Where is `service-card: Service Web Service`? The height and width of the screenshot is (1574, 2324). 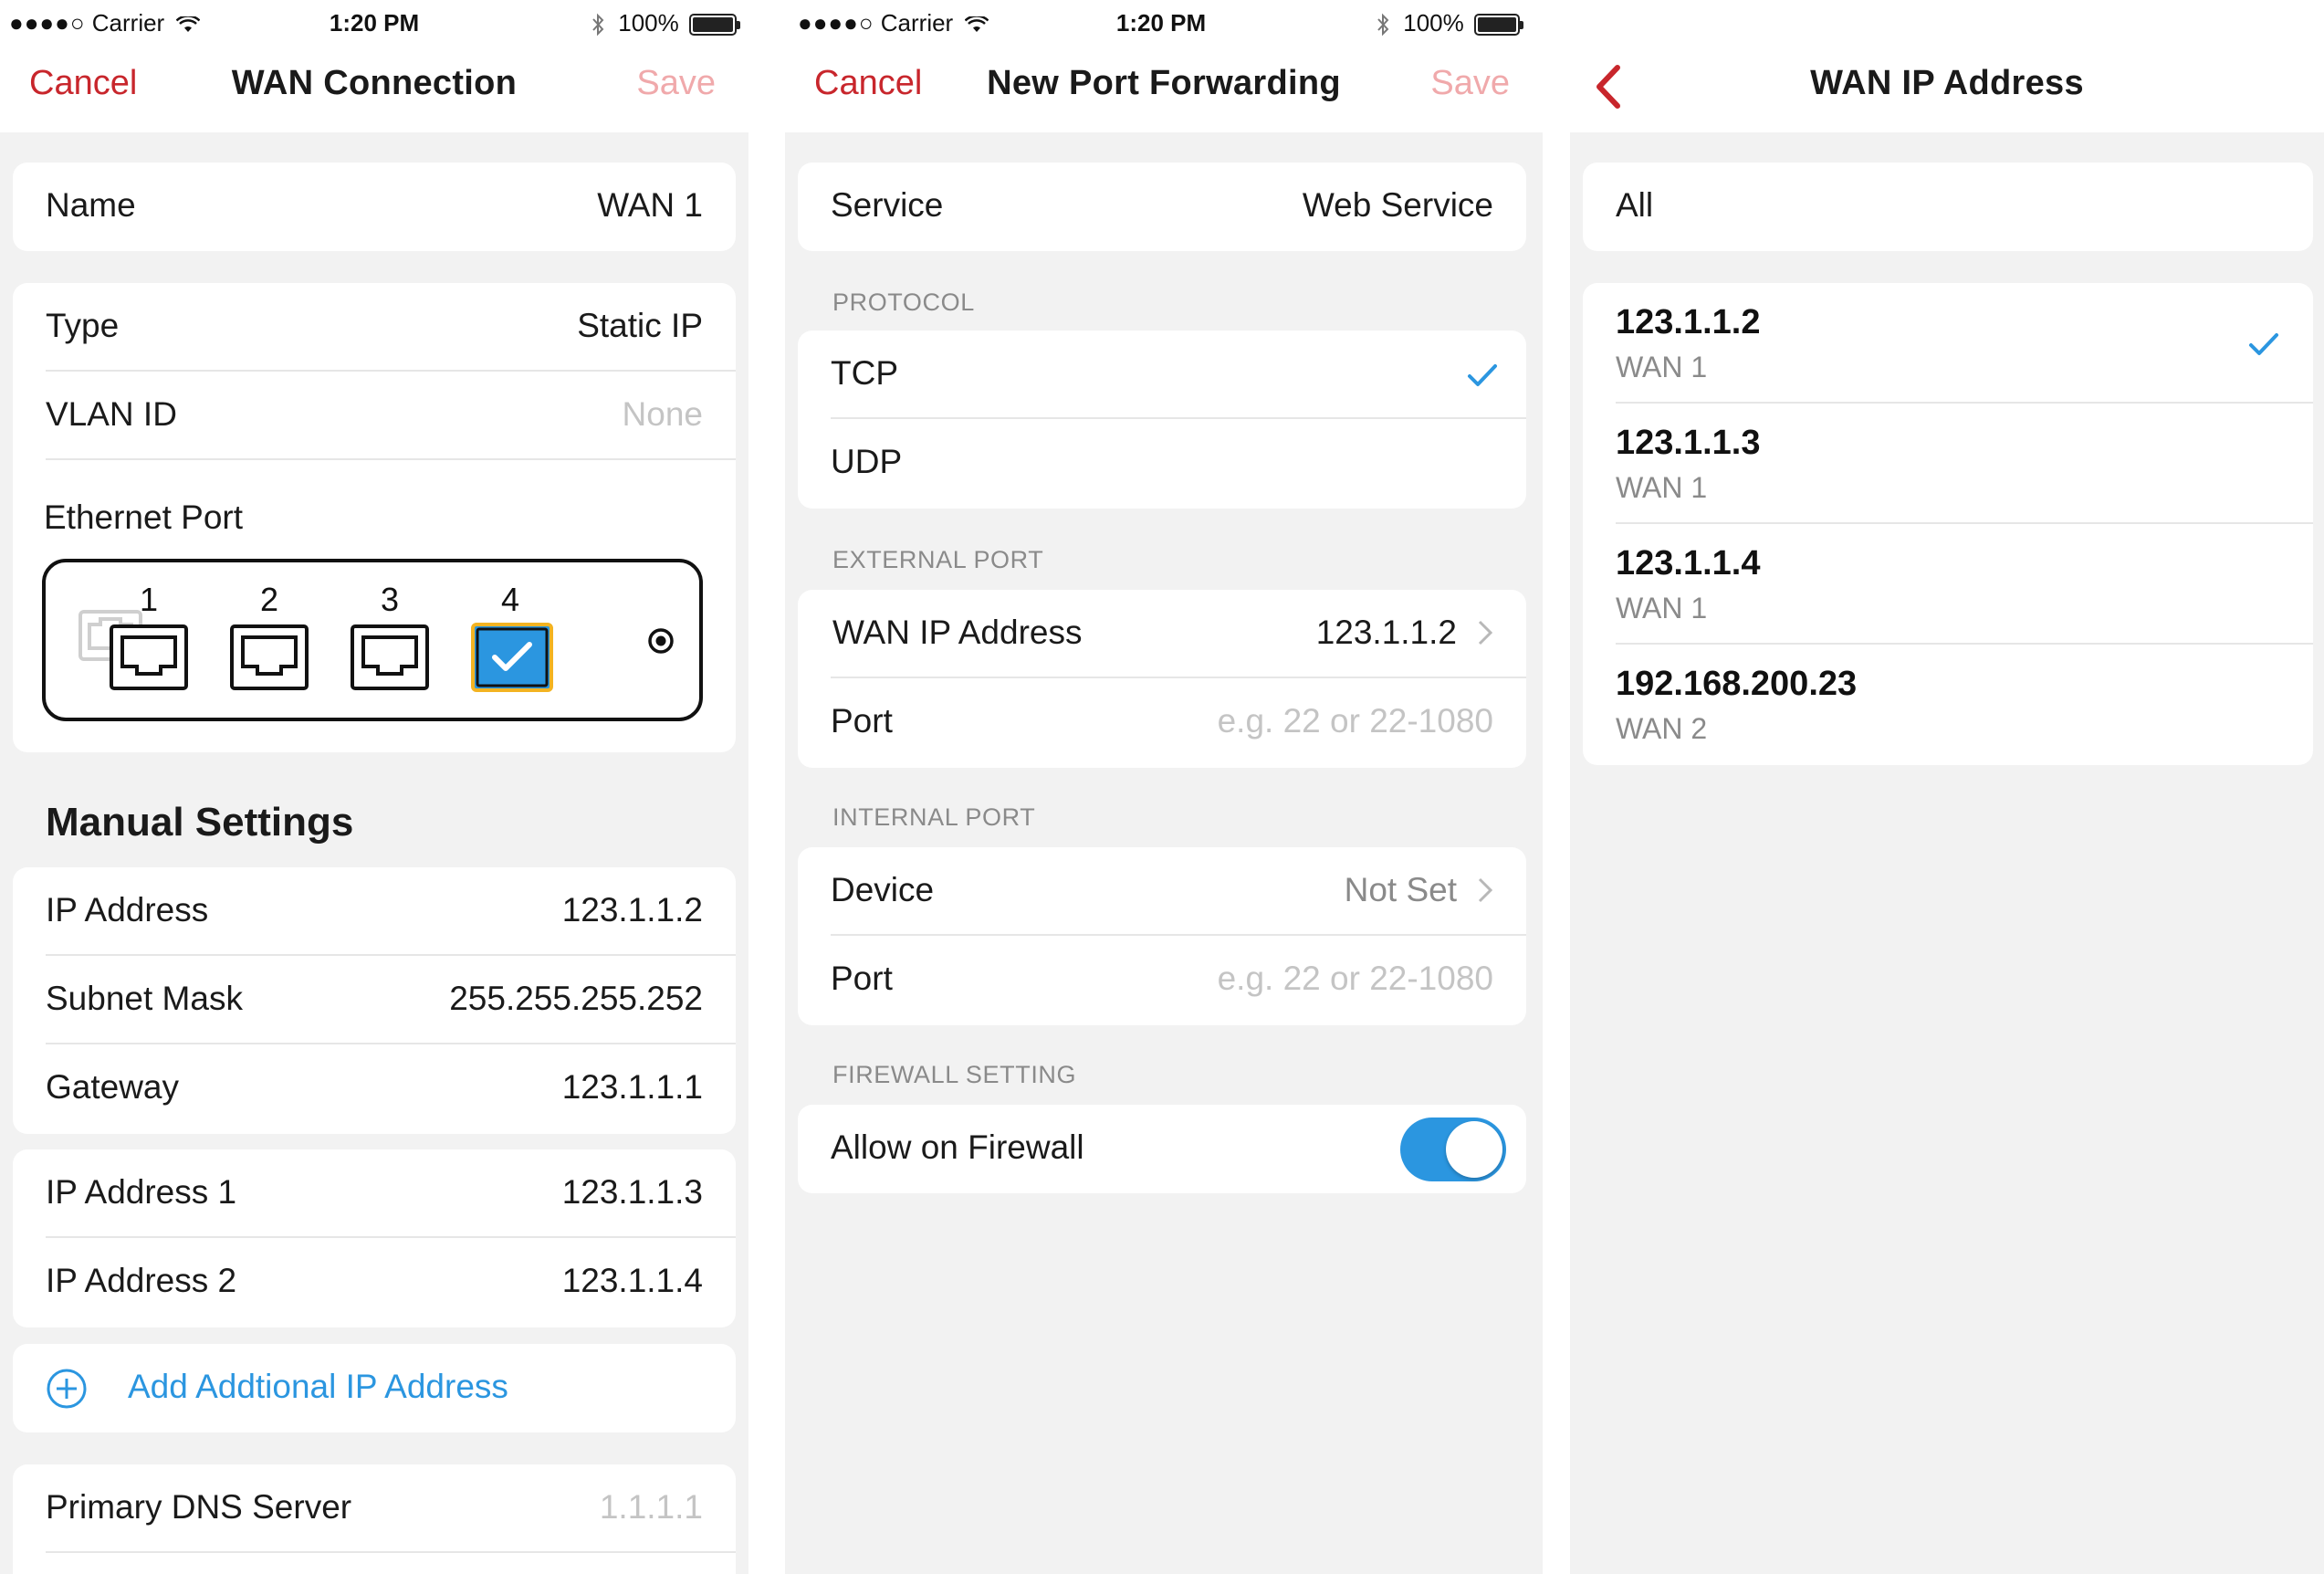
service-card: Service Web Service is located at coordinates (1162, 207).